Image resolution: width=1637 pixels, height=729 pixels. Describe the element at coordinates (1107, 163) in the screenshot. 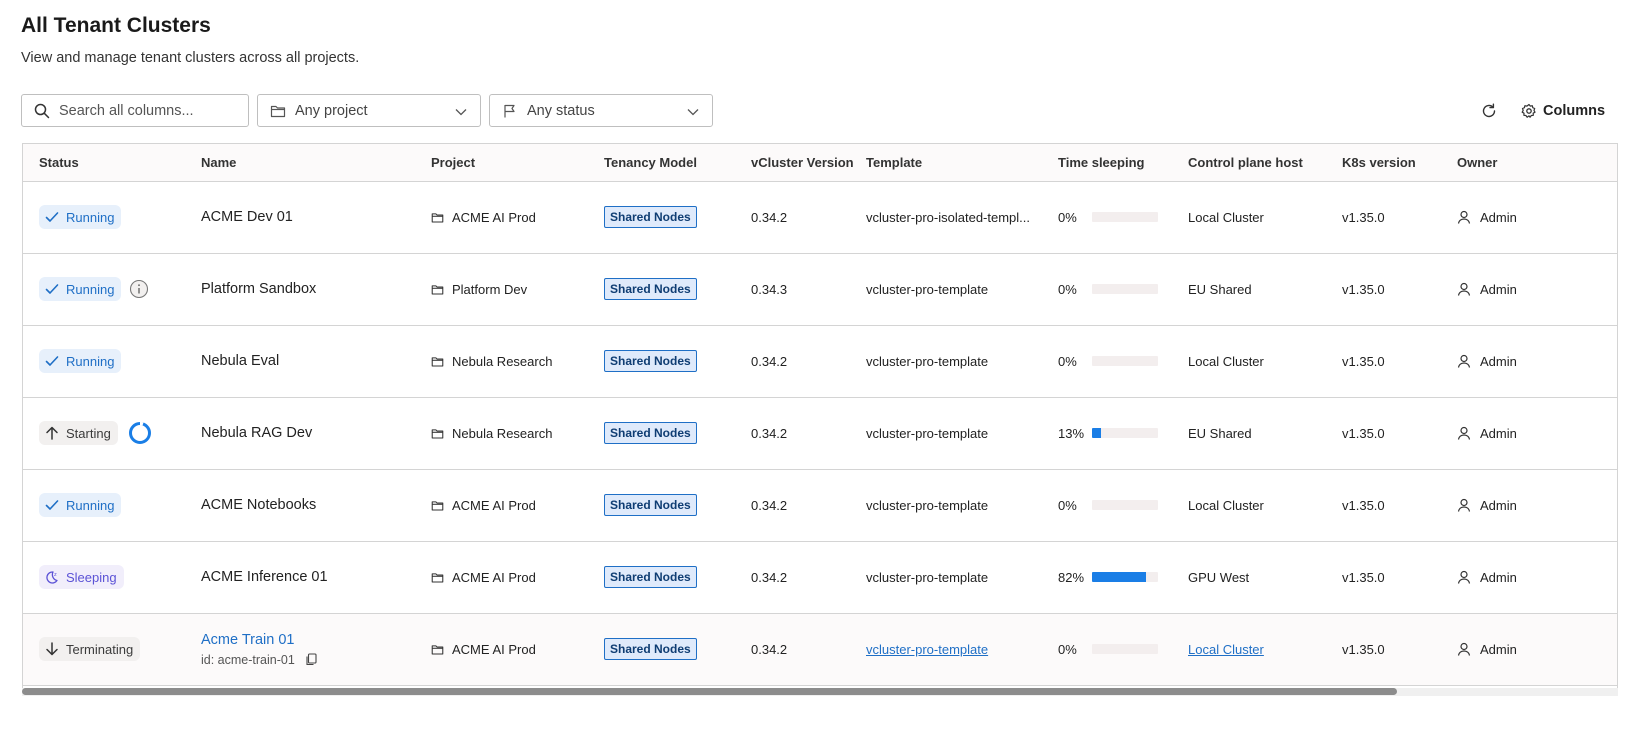

I see `column-header-time-sleeping: Time sleeping` at that location.